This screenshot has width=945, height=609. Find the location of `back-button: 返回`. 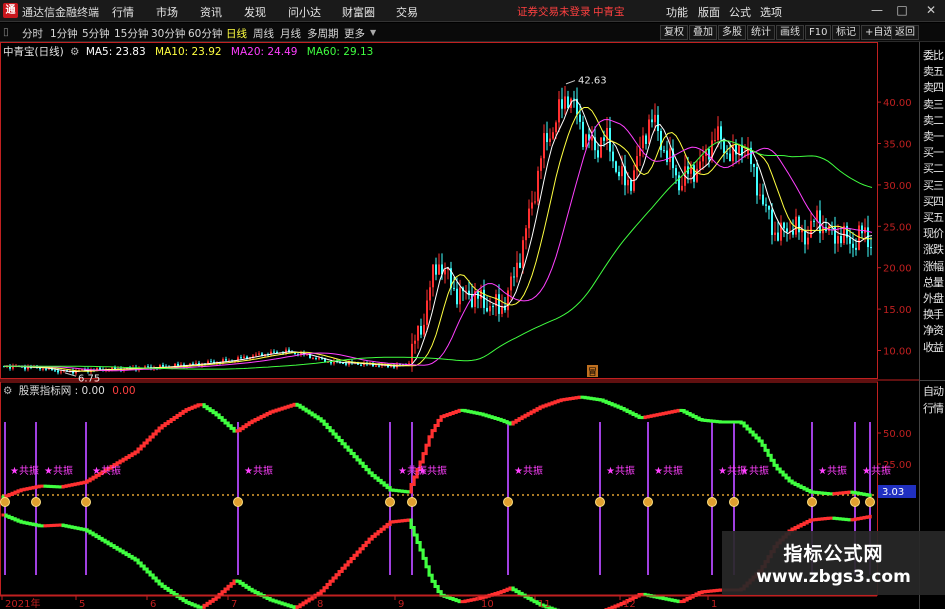

back-button: 返回 is located at coordinates (905, 32).